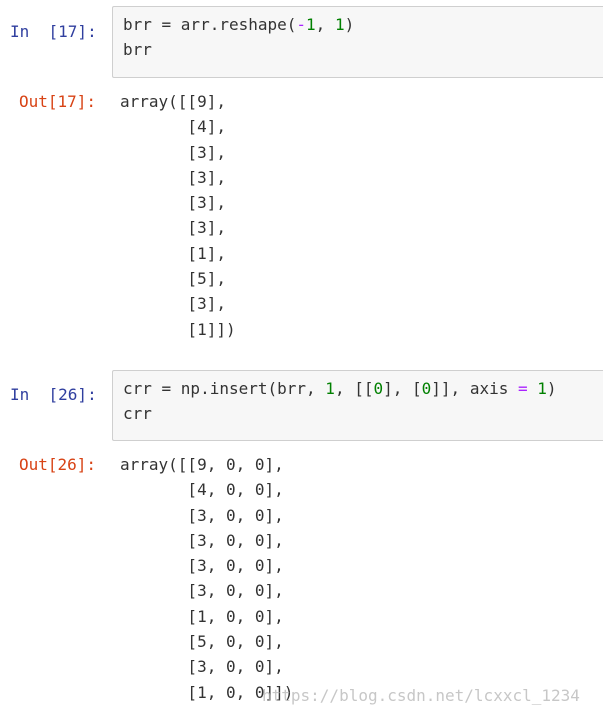  Describe the element at coordinates (202, 642) in the screenshot. I see `output-line: [5, 0, 0],` at that location.